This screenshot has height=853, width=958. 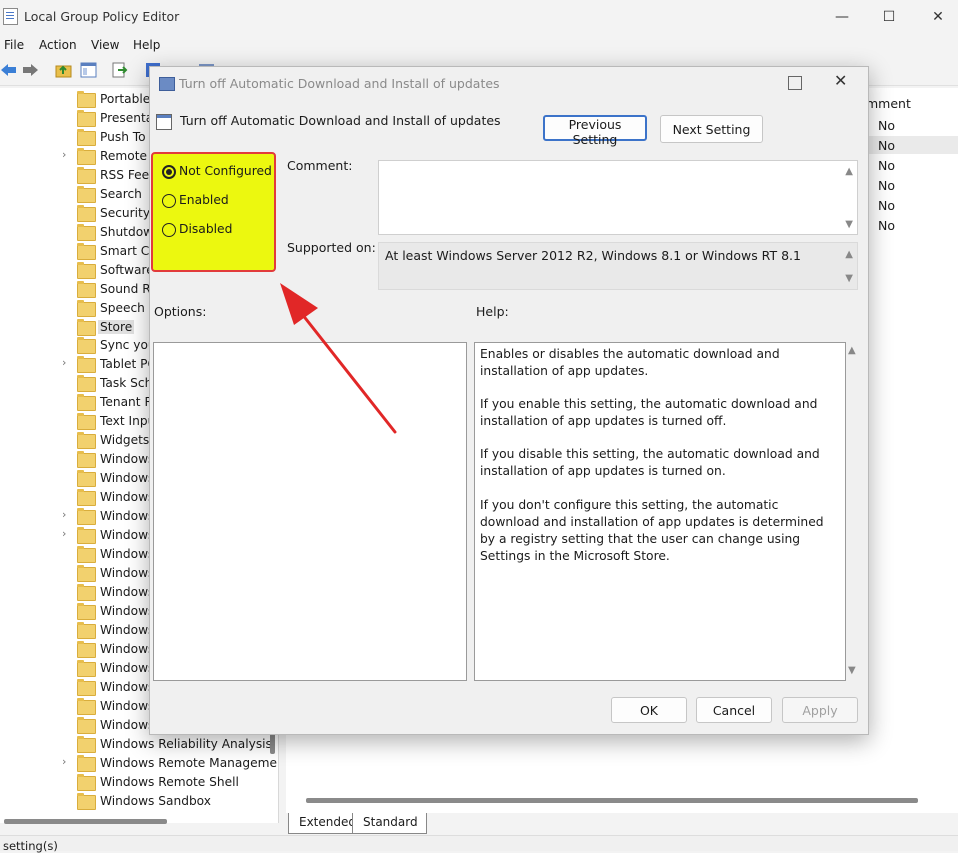 What do you see at coordinates (618, 197) in the screenshot?
I see `comment-textarea: ▲ ▼` at bounding box center [618, 197].